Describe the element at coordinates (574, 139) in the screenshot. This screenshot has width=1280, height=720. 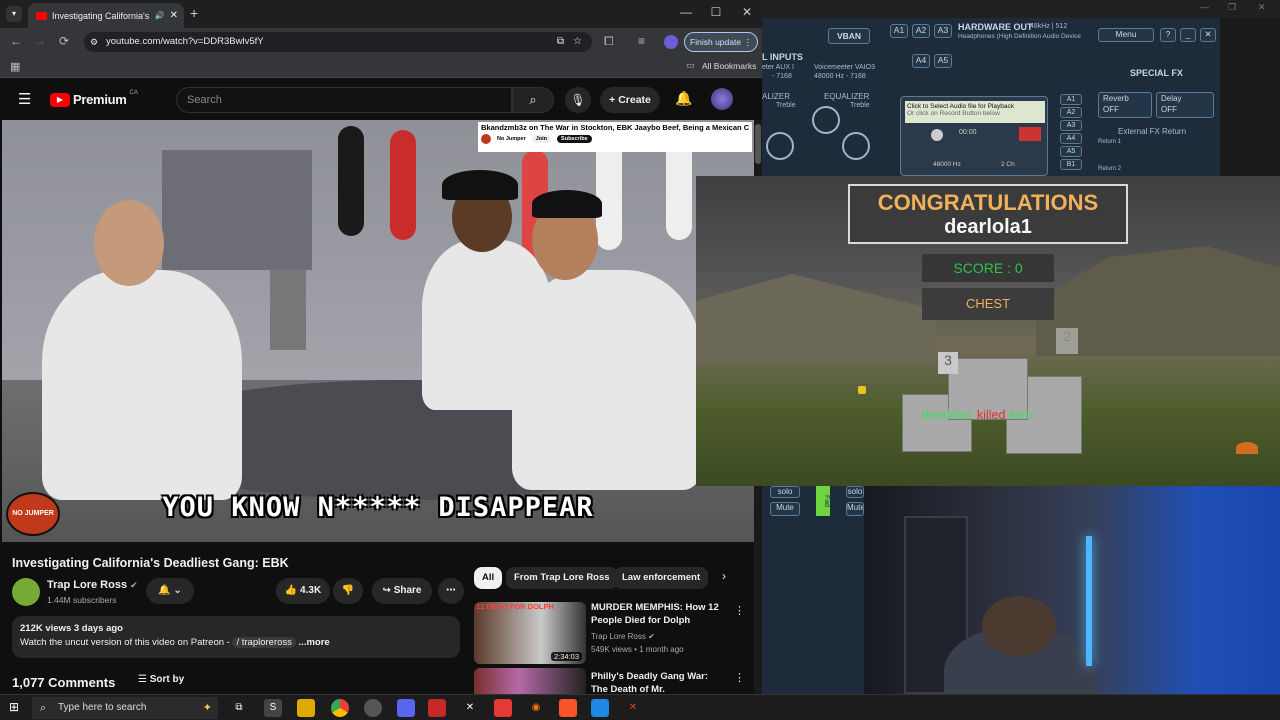
I see `promo-subscribe-button: Subscribe` at that location.